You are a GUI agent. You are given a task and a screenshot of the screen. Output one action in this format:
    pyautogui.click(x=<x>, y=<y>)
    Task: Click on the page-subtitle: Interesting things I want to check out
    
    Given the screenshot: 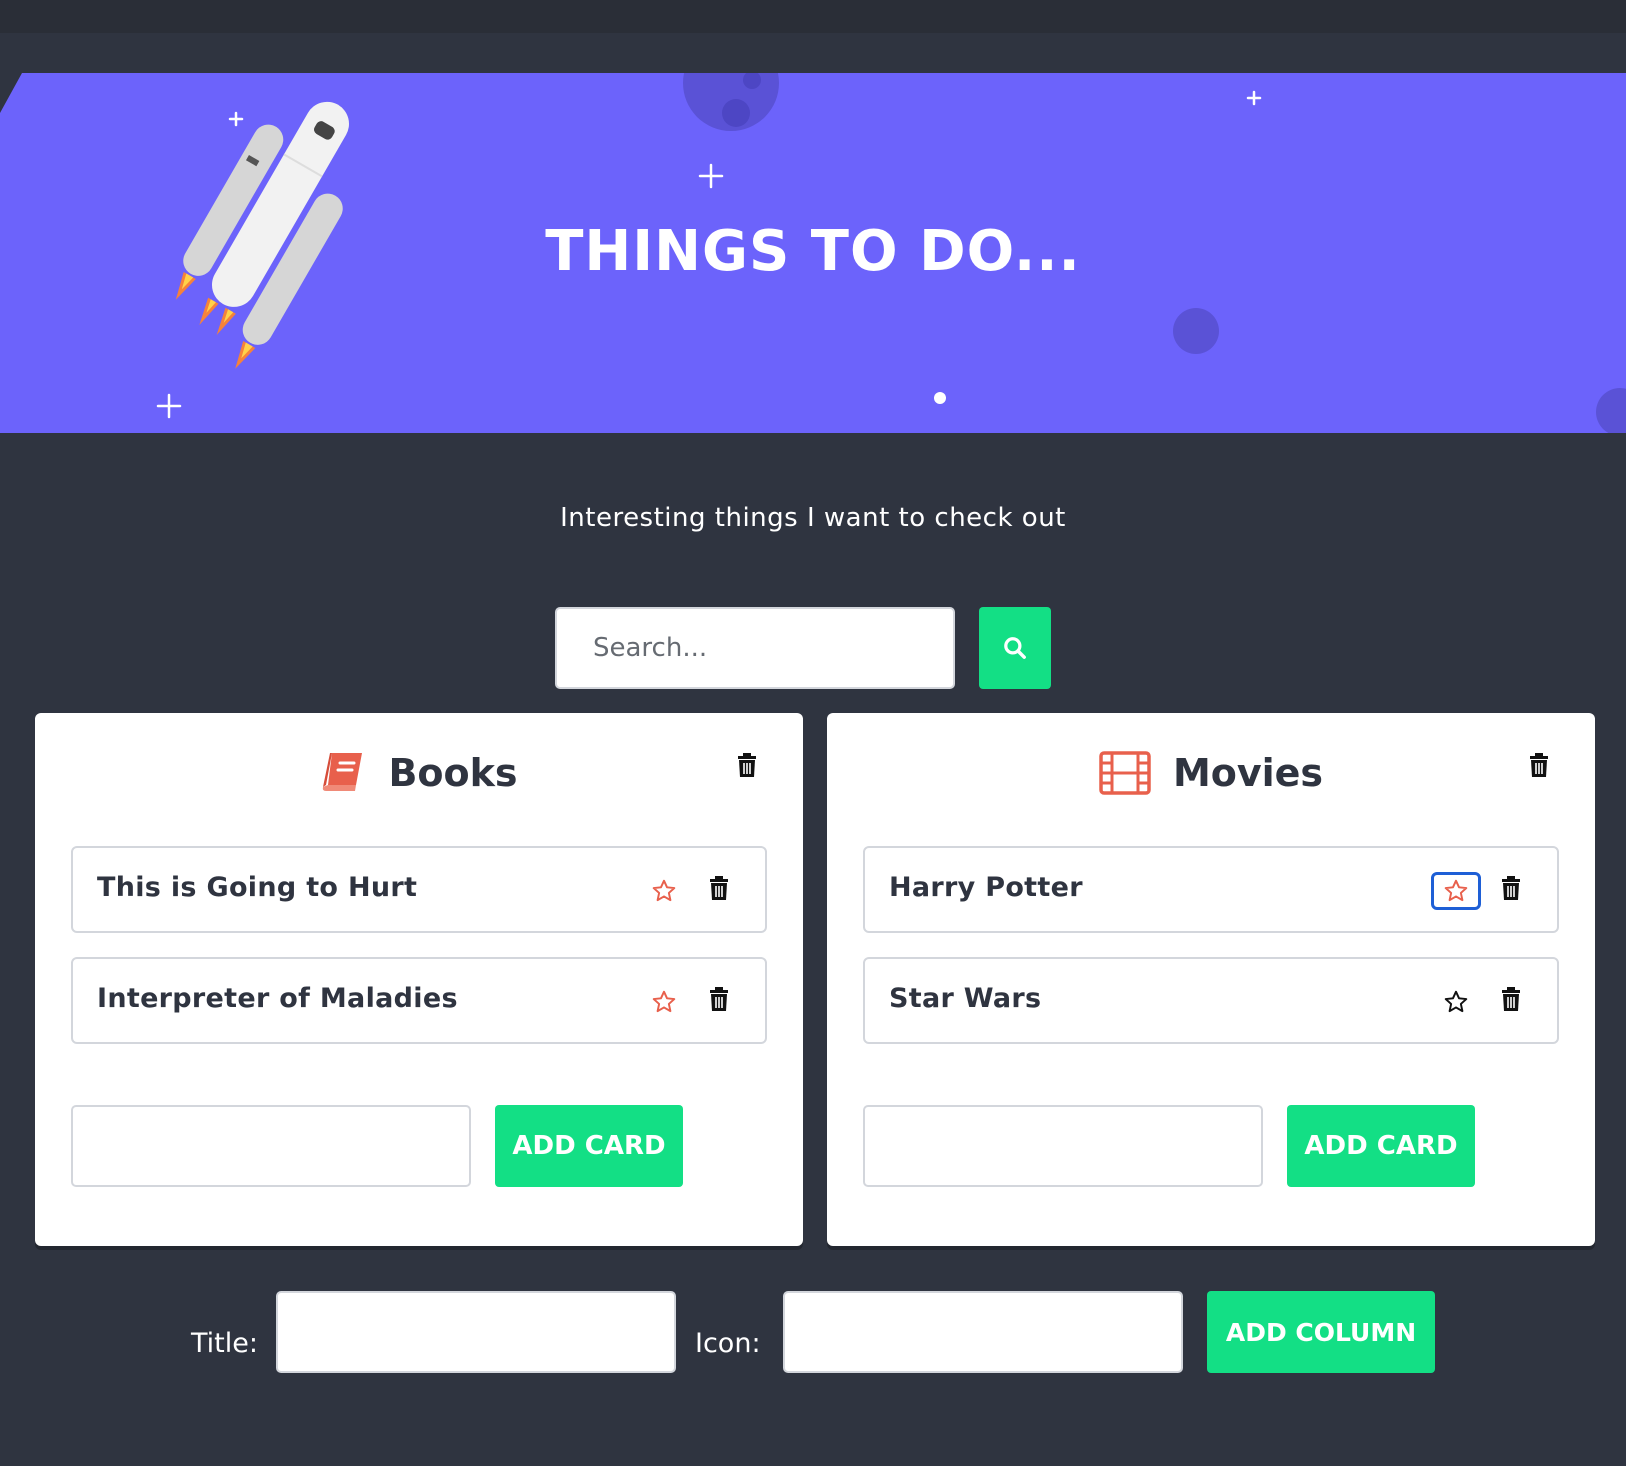 What is the action you would take?
    pyautogui.click(x=813, y=518)
    